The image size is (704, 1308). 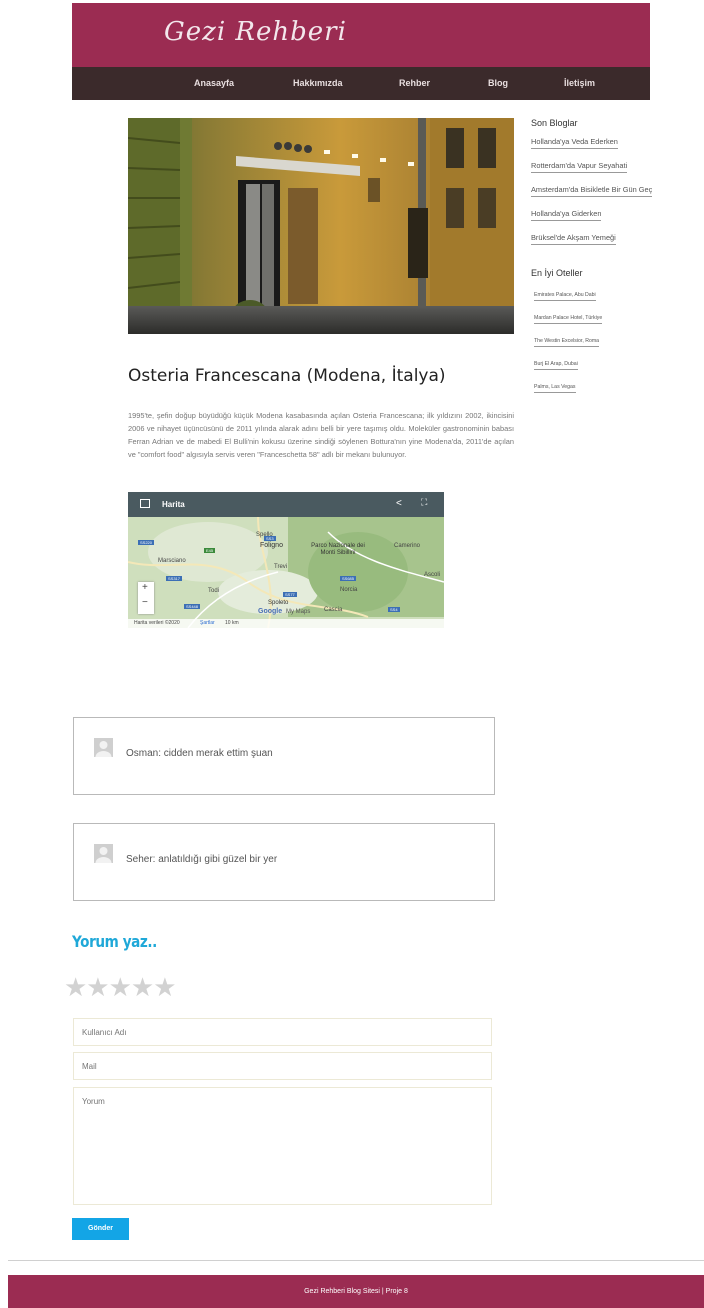 I want to click on site-footer: Gezi Rehberi Blog Sitesi | Proje 8, so click(x=356, y=1291).